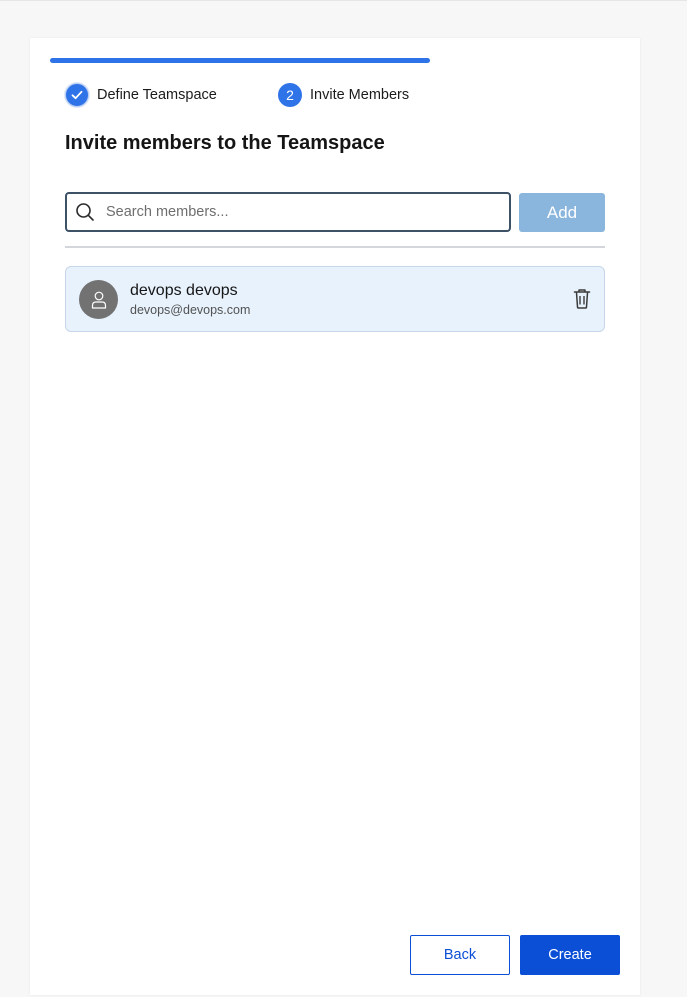 The image size is (687, 997). I want to click on member-name: devops devops, so click(184, 290).